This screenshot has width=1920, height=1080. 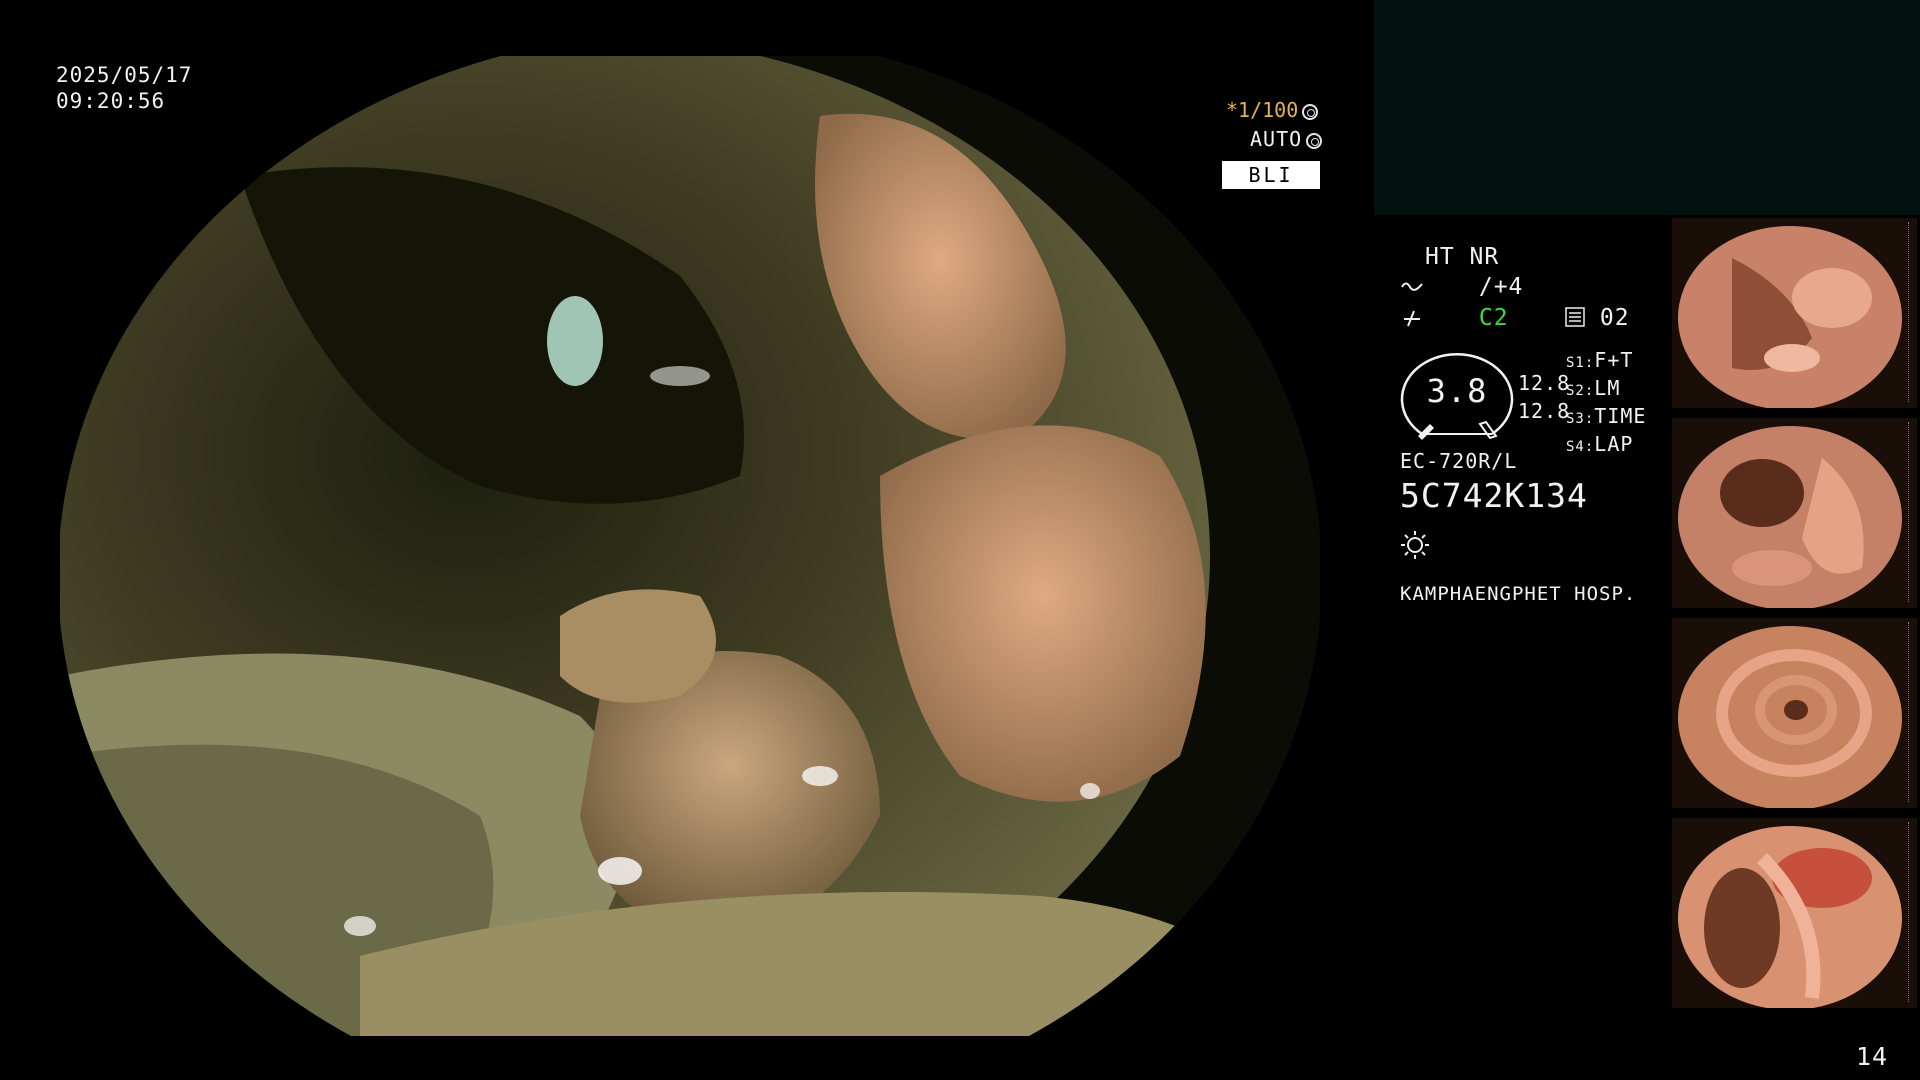 I want to click on time-text: 09:20:56, so click(x=111, y=101).